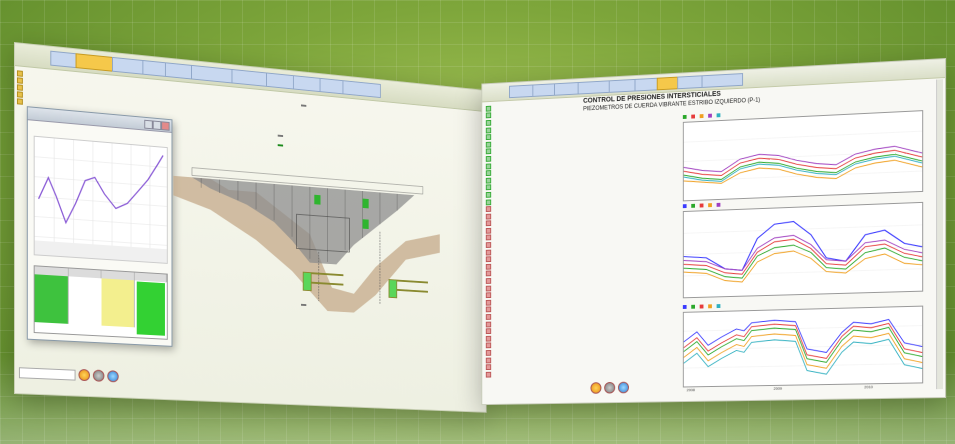 The width and height of the screenshot is (955, 444). I want to click on x-tick-label: 2010, so click(868, 387).